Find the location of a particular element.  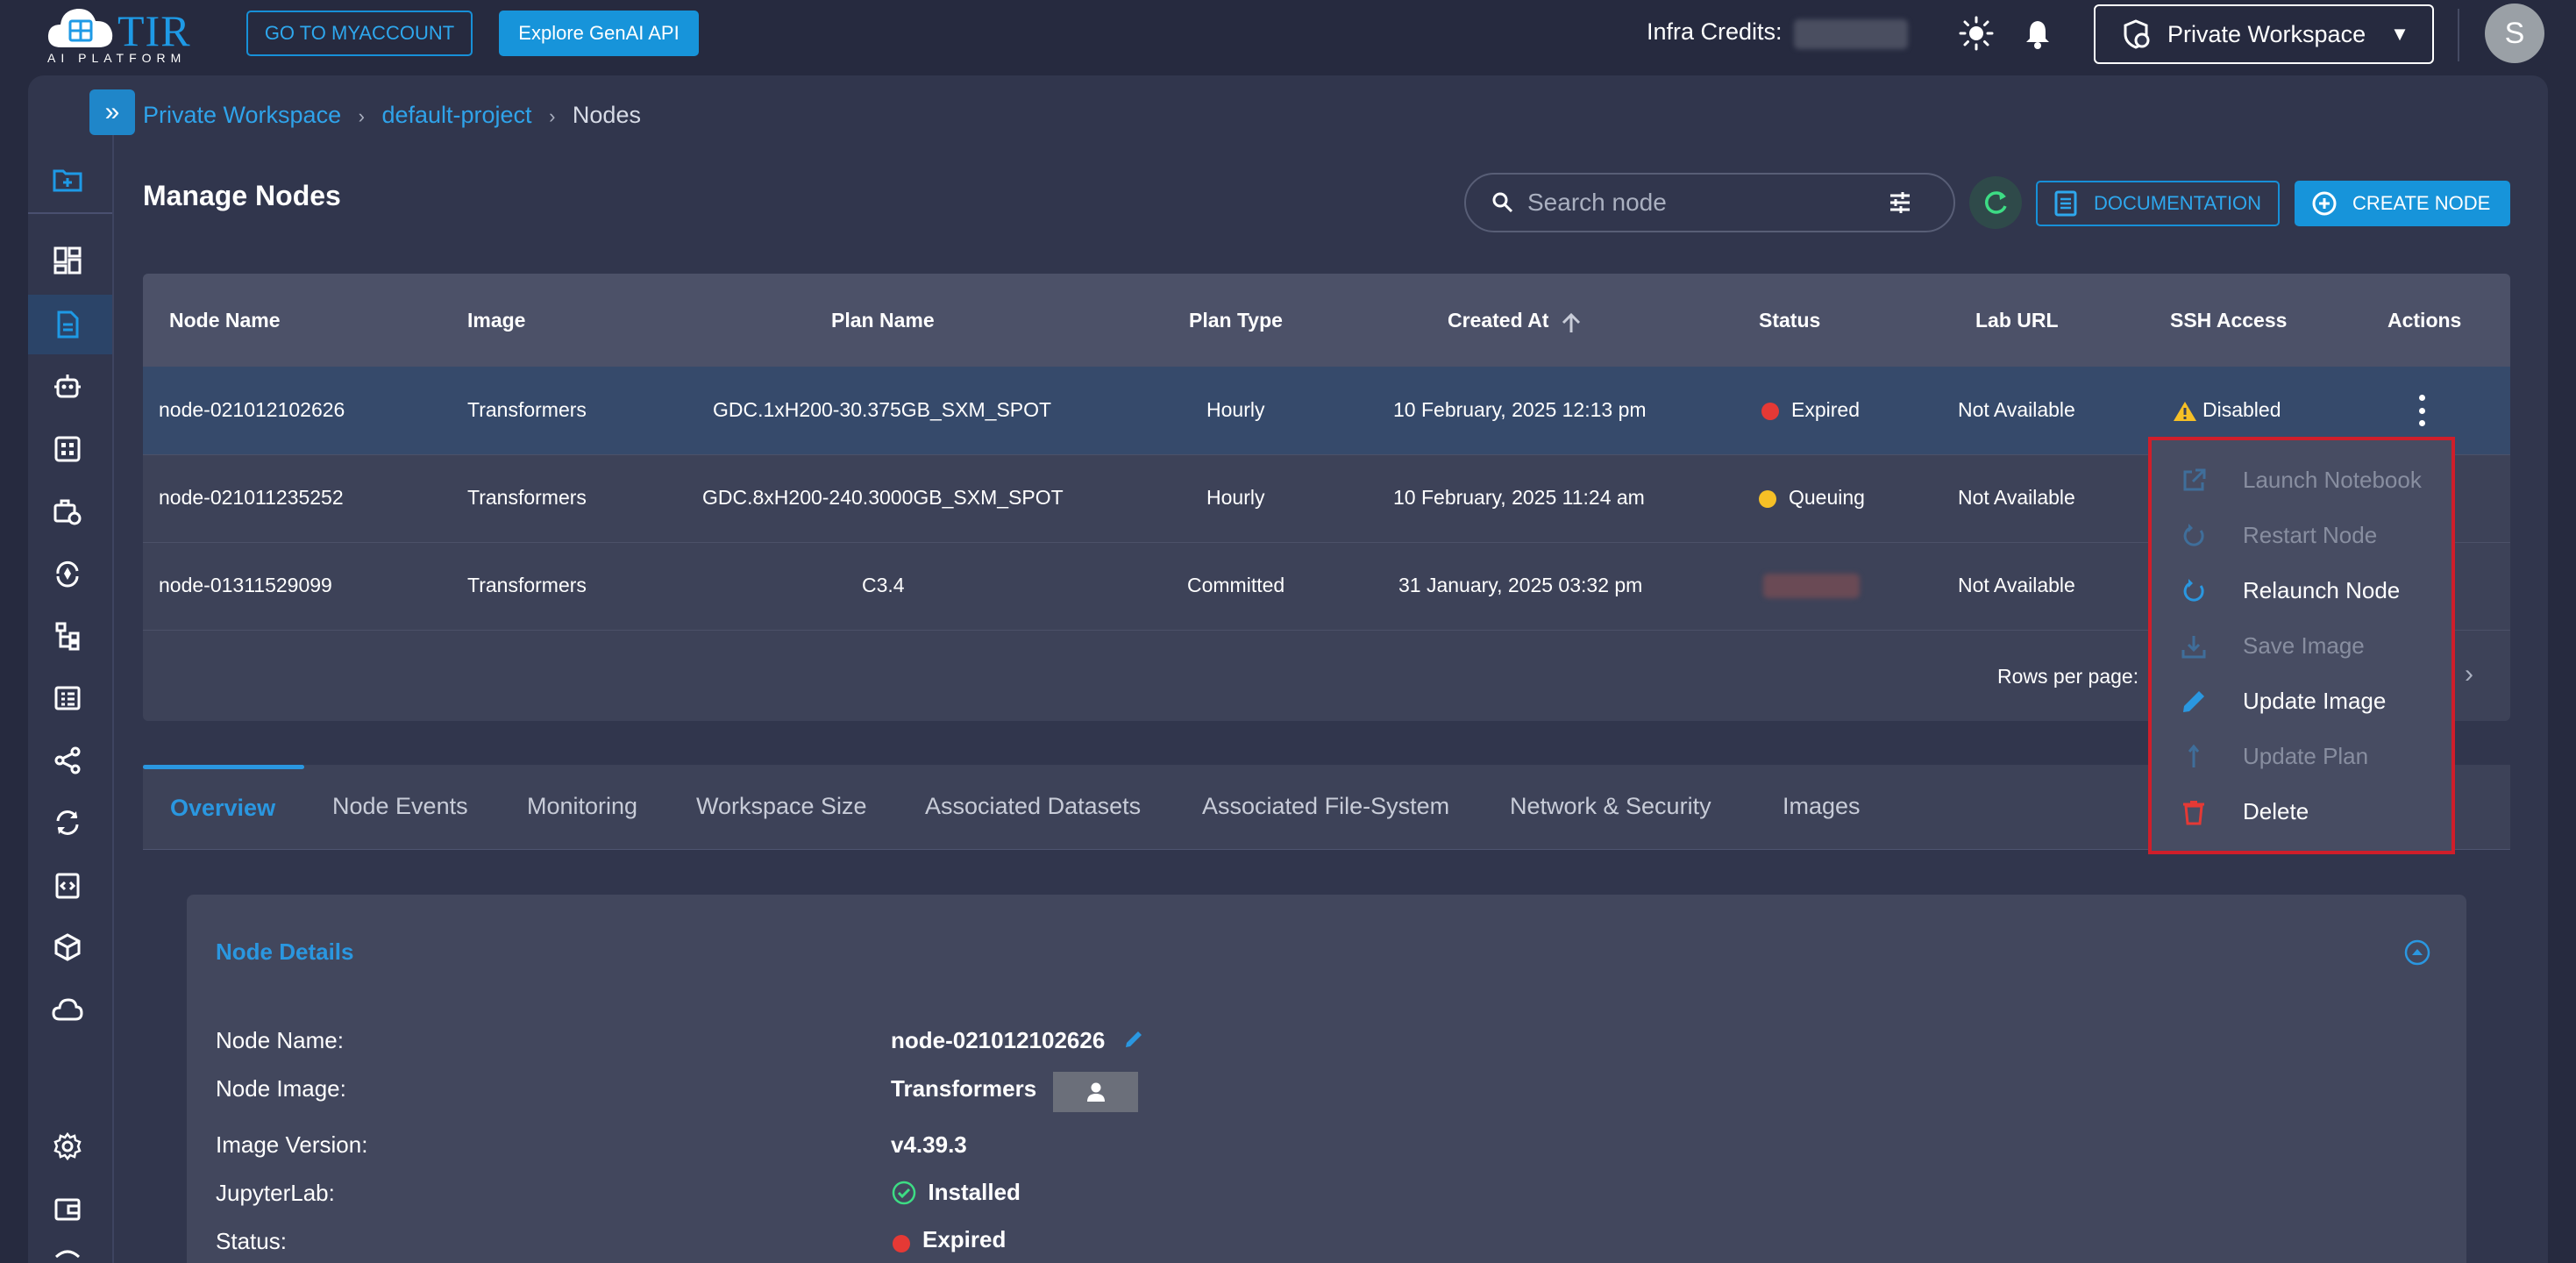

cell-status-blurred is located at coordinates (1811, 586).